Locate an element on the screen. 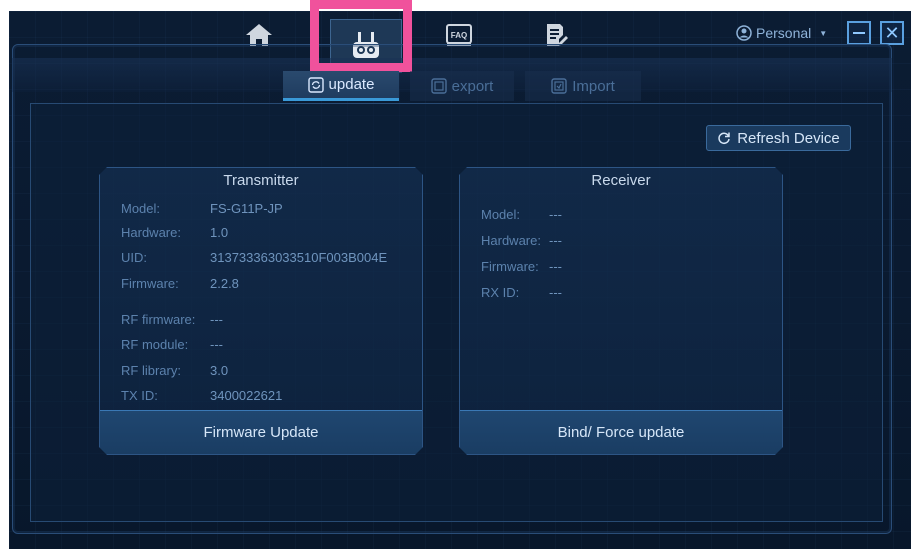 The width and height of the screenshot is (911, 549). tab-export: export is located at coordinates (462, 86).